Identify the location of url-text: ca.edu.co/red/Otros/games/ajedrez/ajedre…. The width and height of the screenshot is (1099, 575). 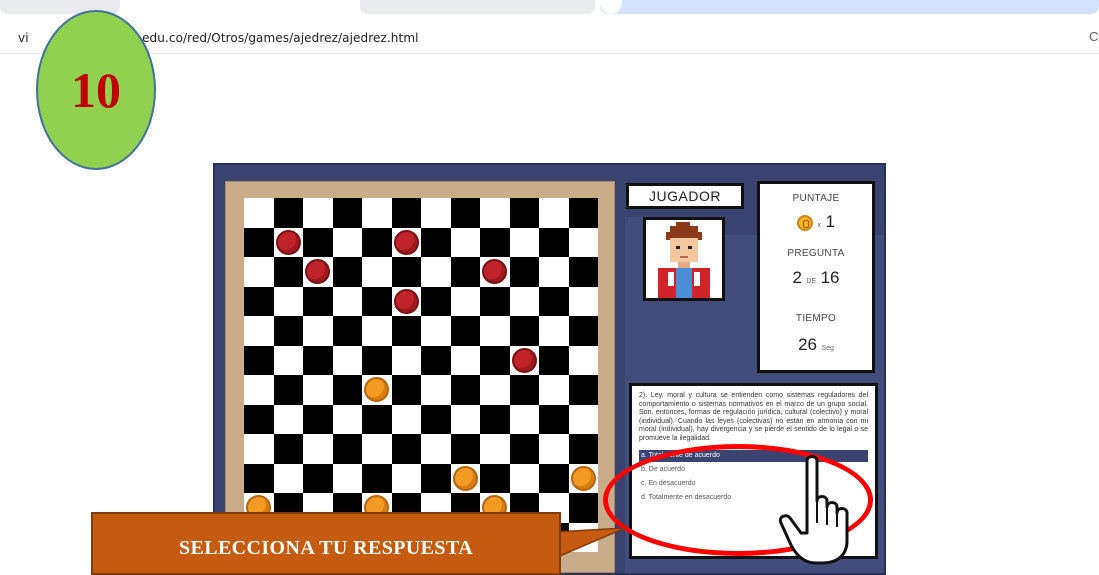
(271, 38).